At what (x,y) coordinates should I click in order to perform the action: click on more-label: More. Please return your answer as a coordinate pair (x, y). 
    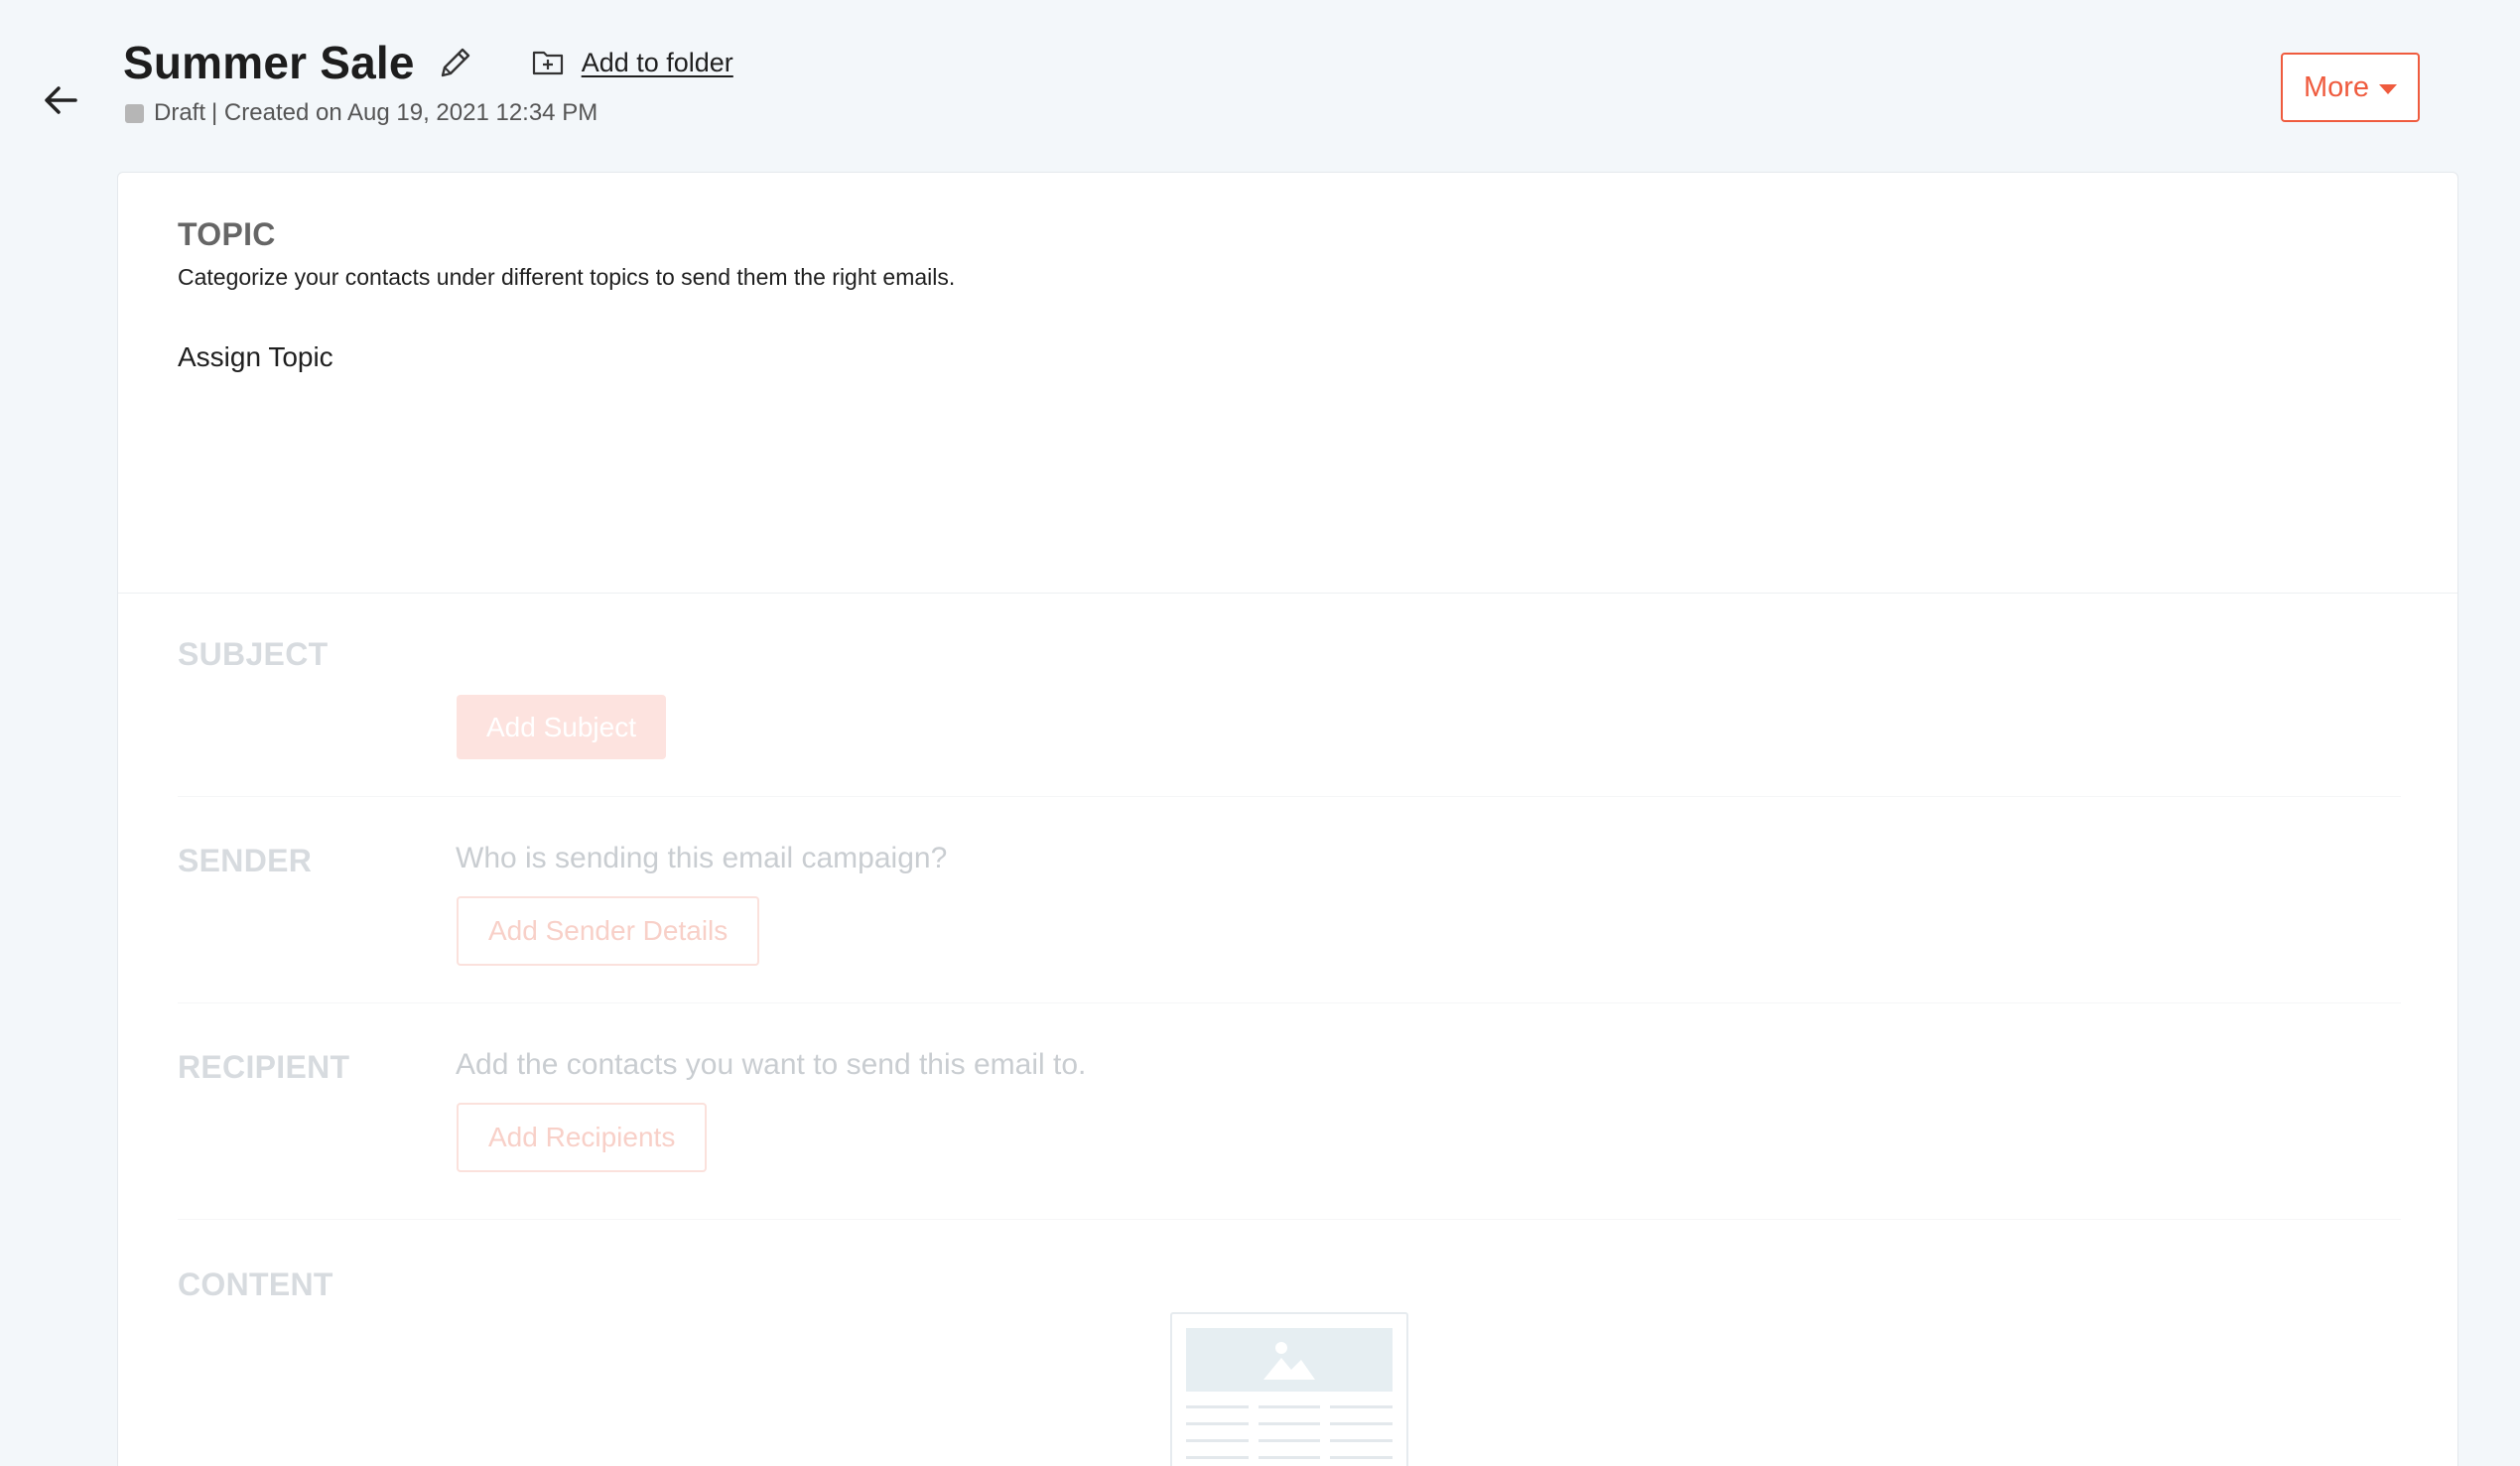
    Looking at the image, I should click on (2336, 87).